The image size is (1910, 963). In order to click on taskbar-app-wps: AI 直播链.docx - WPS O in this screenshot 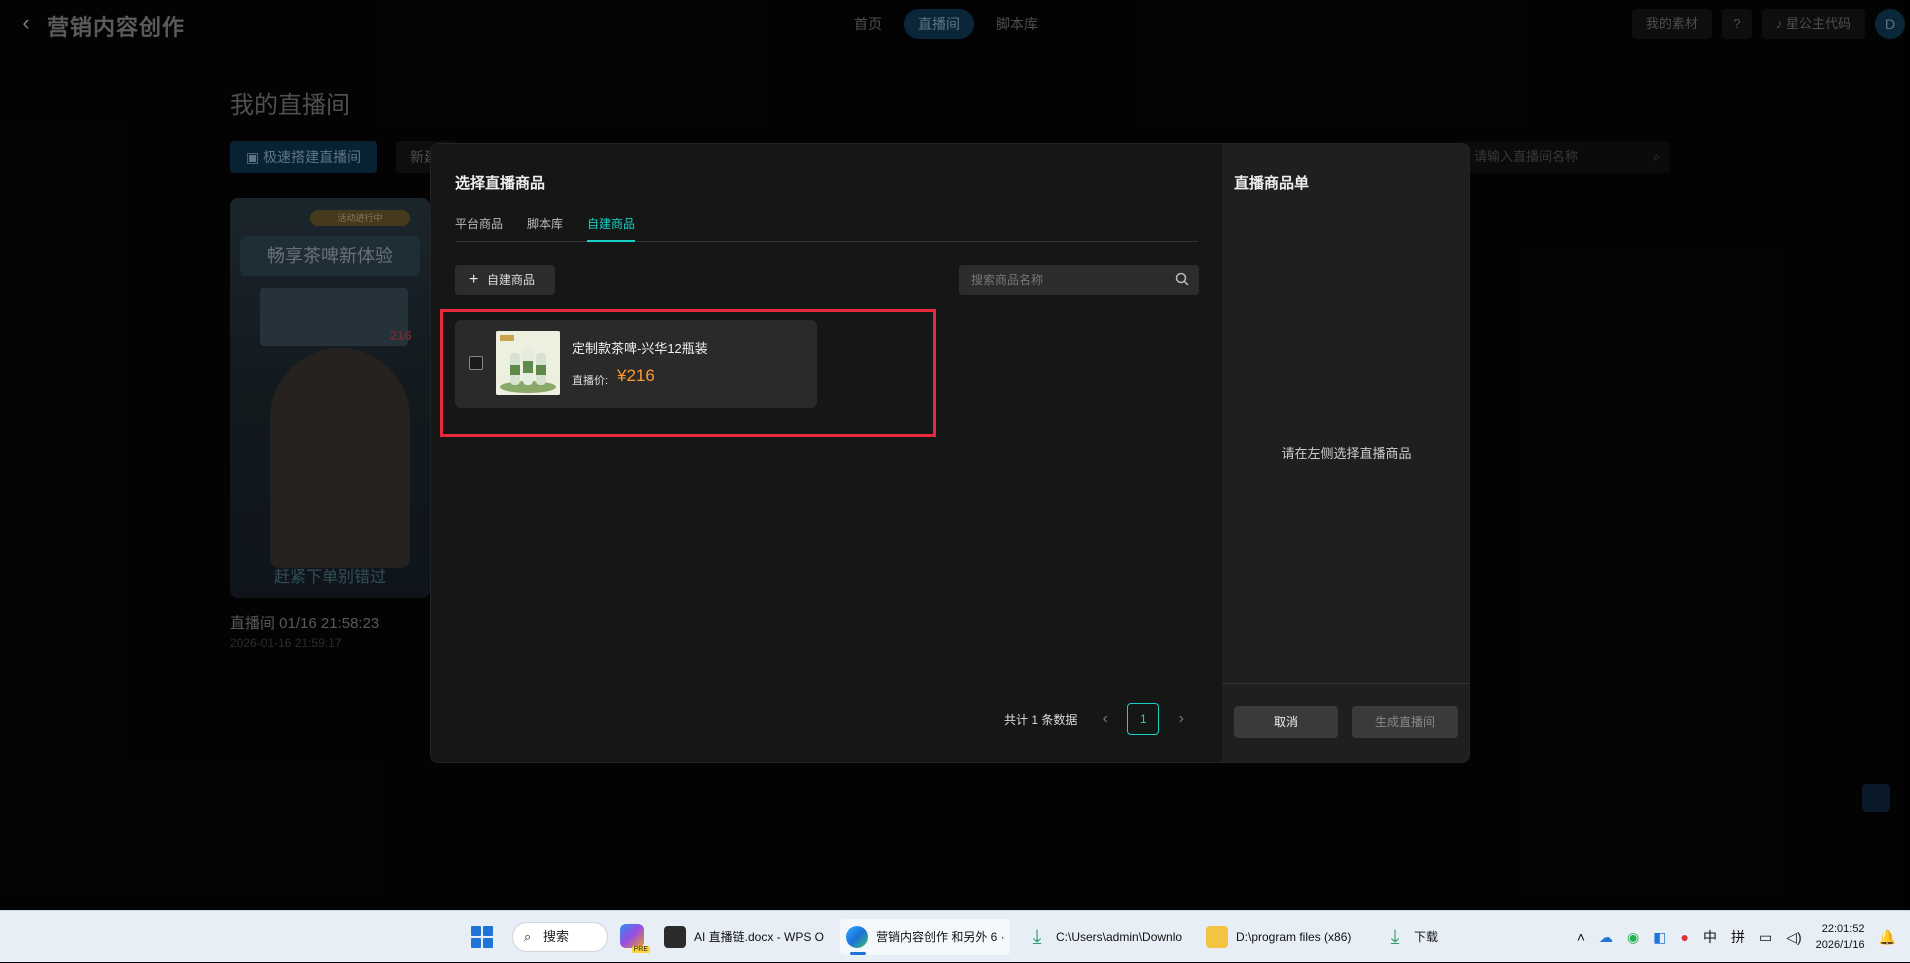, I will do `click(743, 937)`.